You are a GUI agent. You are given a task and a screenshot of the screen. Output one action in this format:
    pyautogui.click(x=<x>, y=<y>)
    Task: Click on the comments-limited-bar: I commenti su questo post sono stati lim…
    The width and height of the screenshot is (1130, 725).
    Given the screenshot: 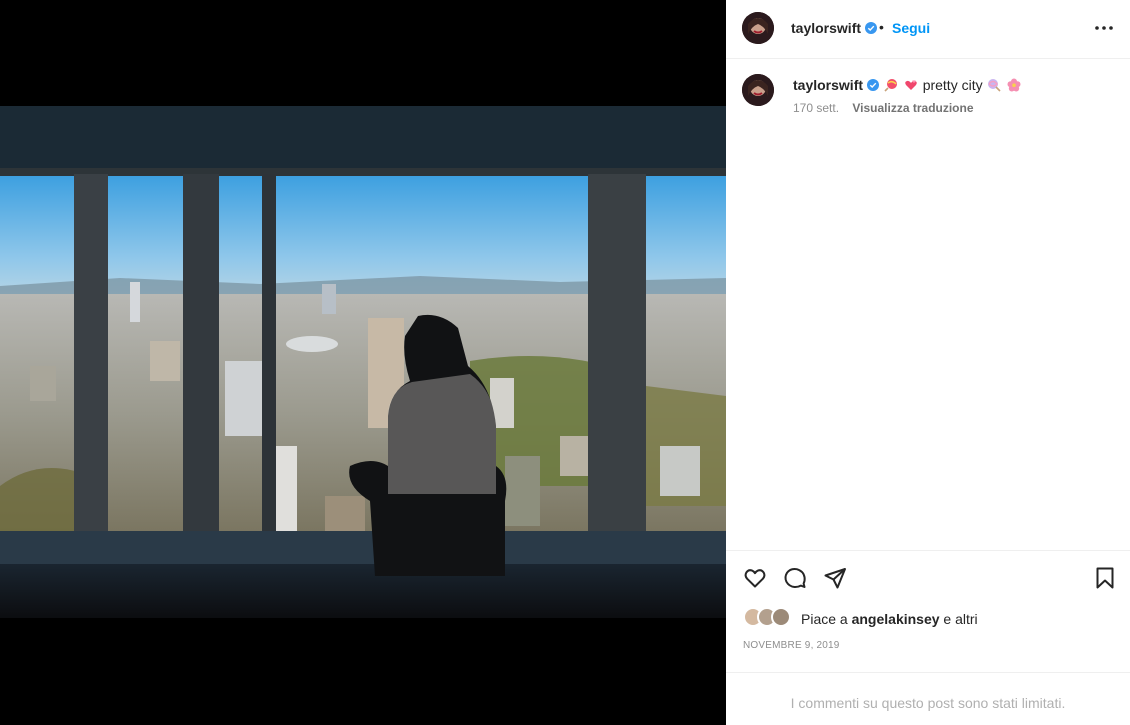 What is the action you would take?
    pyautogui.click(x=928, y=698)
    